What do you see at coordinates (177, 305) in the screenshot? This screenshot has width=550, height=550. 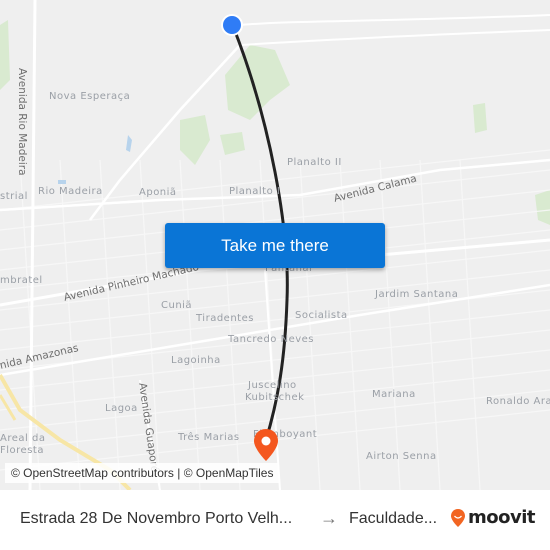 I see `neighborhood-label: Cuniã` at bounding box center [177, 305].